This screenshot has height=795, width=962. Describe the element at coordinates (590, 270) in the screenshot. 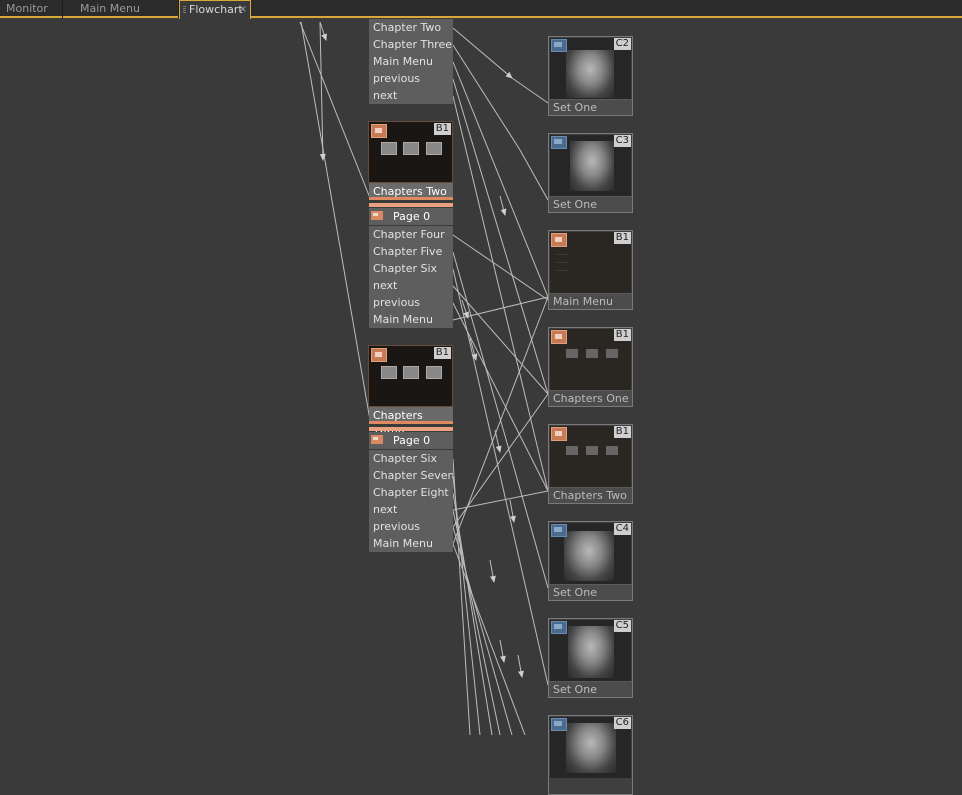

I see `flowchart-node-main-menu: ———— ———— ———— B1 Main Menu` at that location.